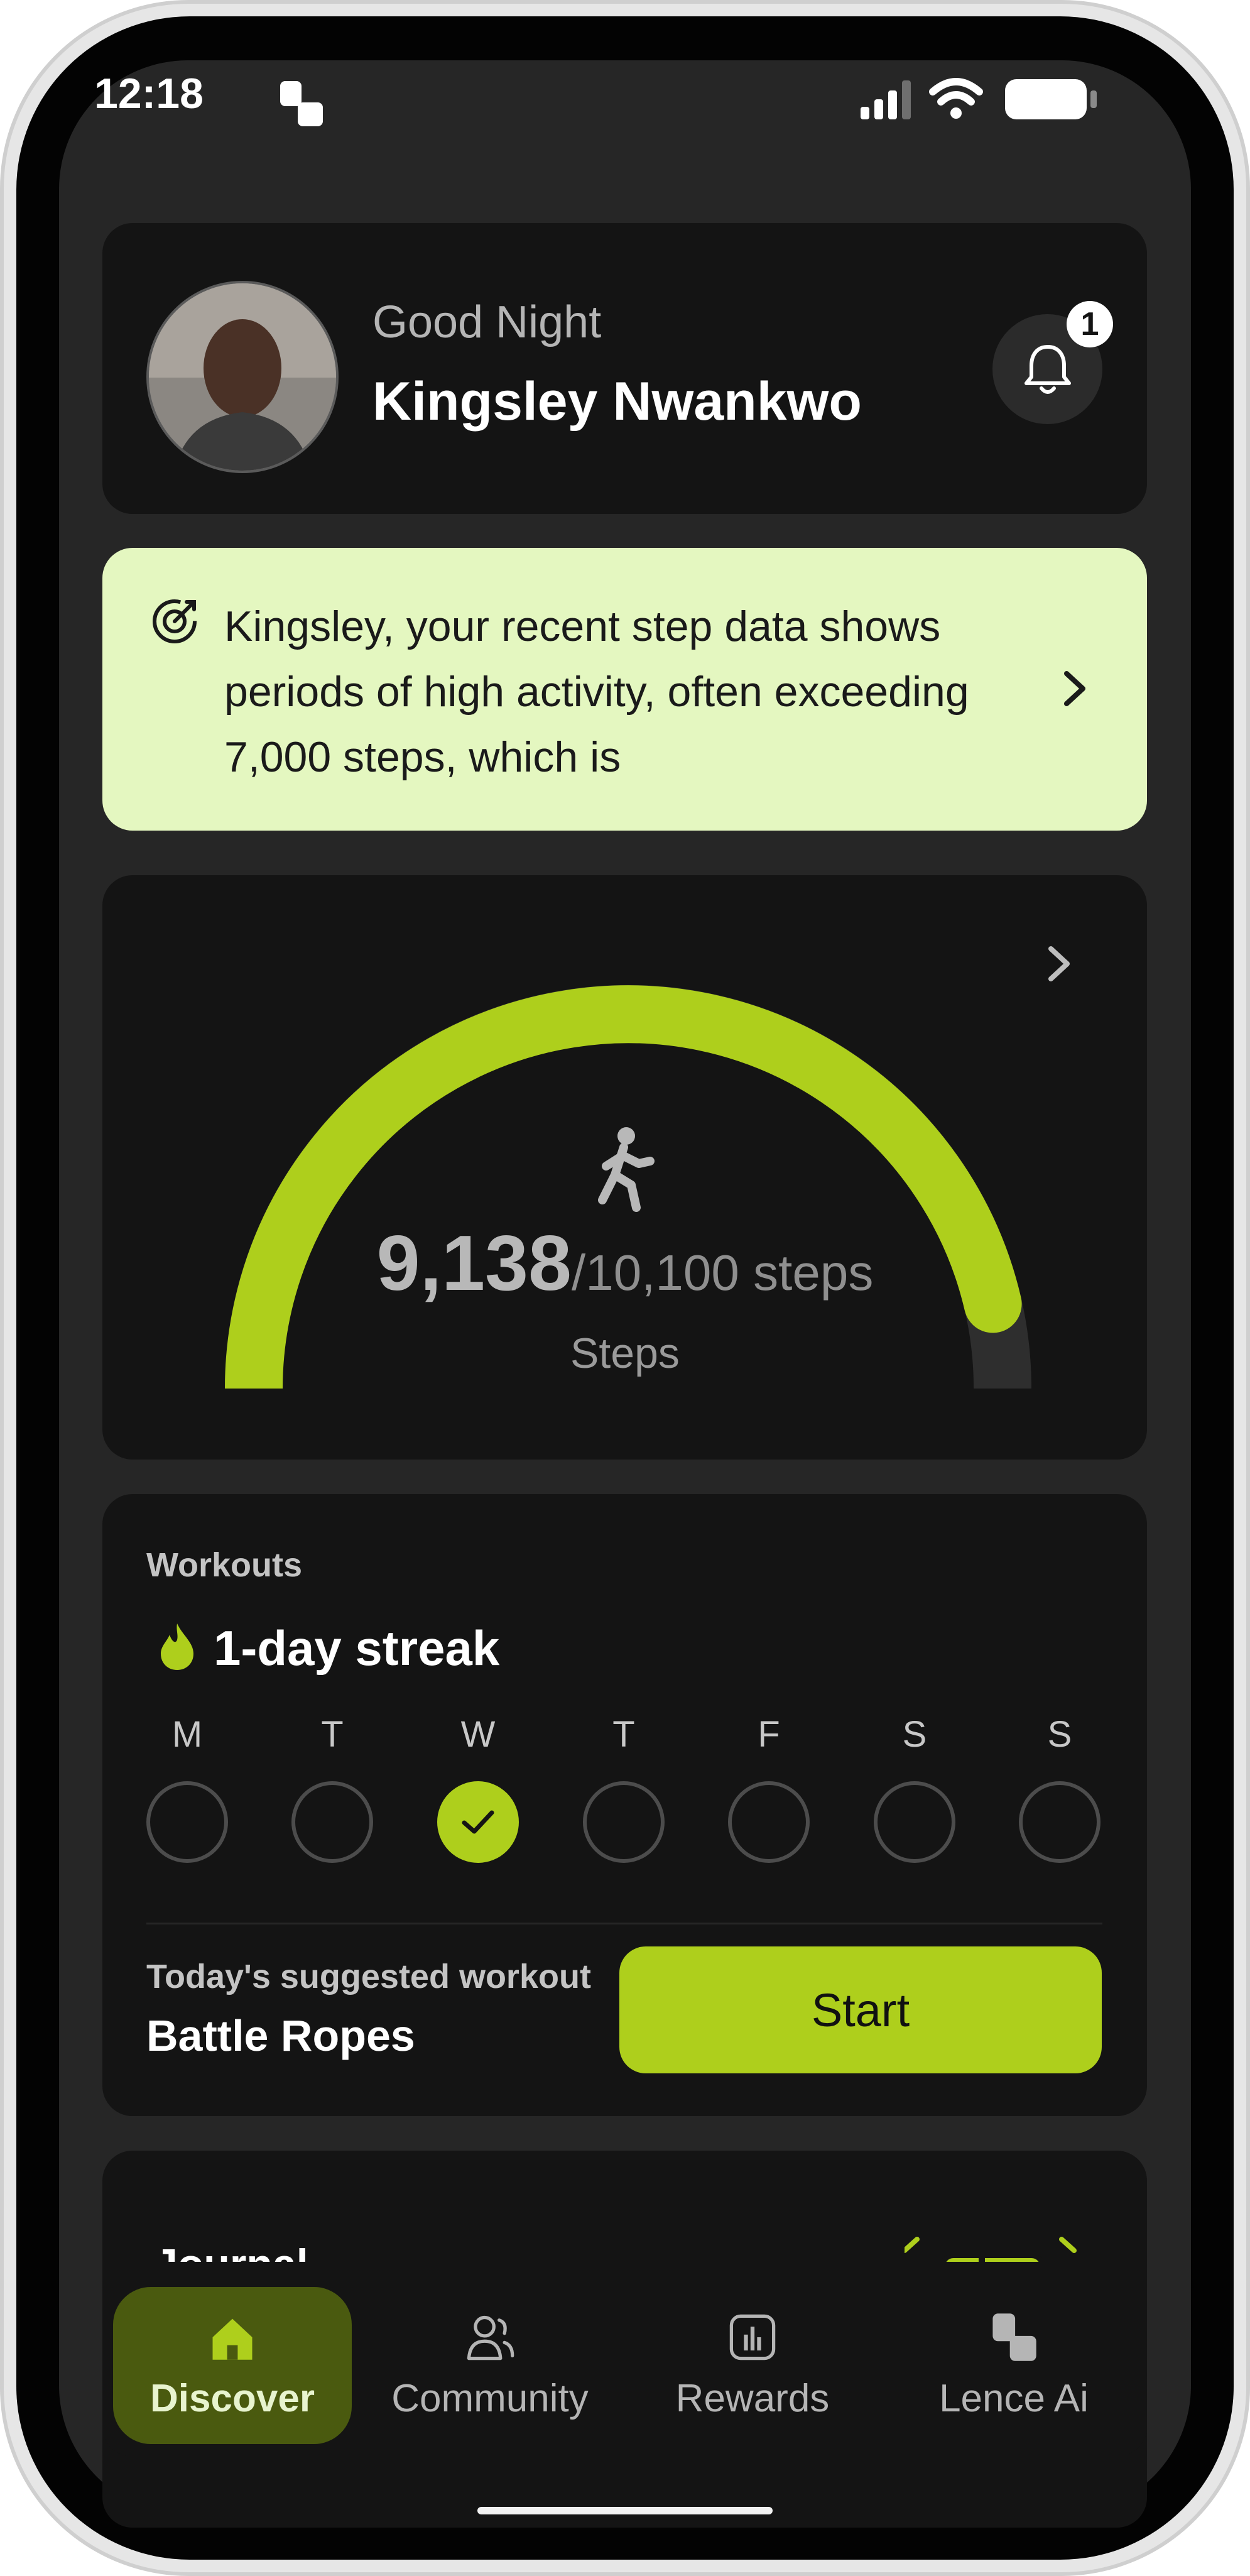 This screenshot has height=2576, width=1250. Describe the element at coordinates (1090, 324) in the screenshot. I see `notification-badge: 1` at that location.